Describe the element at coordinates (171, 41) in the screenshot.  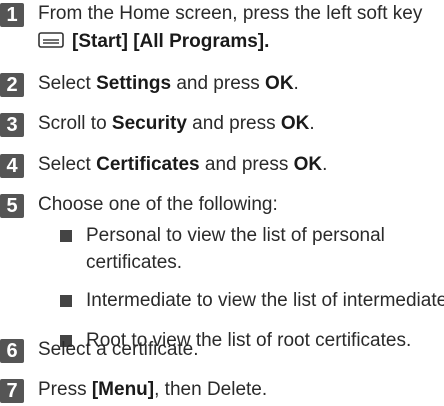
I see `step-1-keys: [Start] [All Programs].` at that location.